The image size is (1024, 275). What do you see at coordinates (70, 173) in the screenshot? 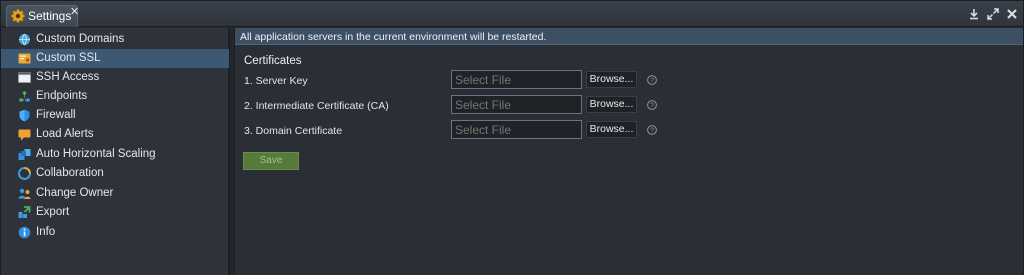
I see `sidebar-item-label: Collaboration` at bounding box center [70, 173].